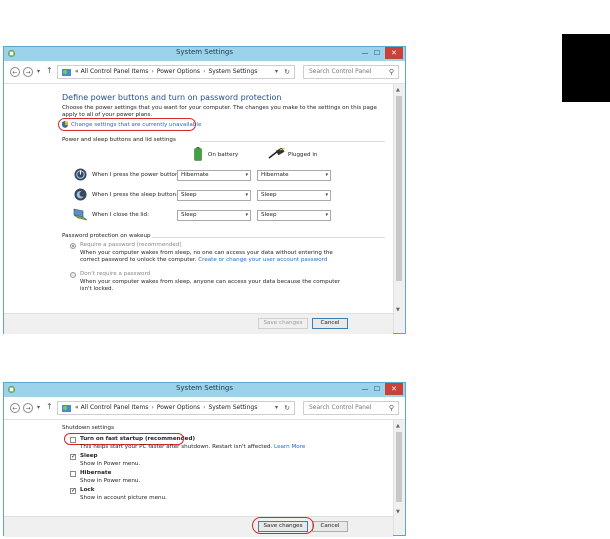 This screenshot has width=610, height=539. Describe the element at coordinates (135, 195) in the screenshot. I see `row-label-sleep-button: When I press the sleep button:` at that location.